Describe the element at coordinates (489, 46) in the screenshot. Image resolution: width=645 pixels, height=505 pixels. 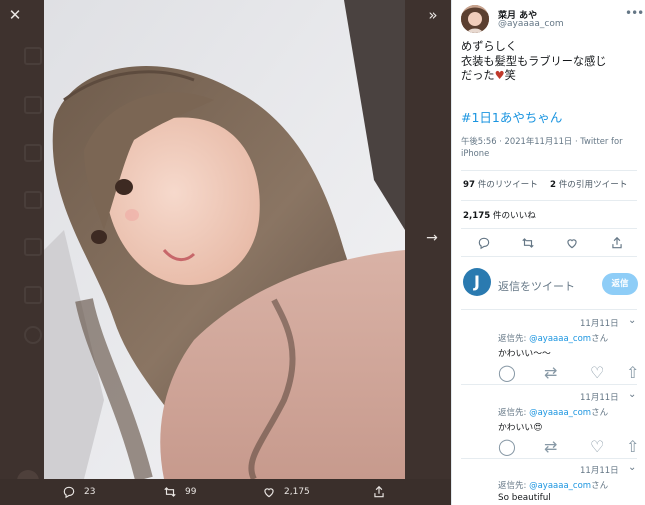
I see `tweet-line-1: めずらしく` at that location.